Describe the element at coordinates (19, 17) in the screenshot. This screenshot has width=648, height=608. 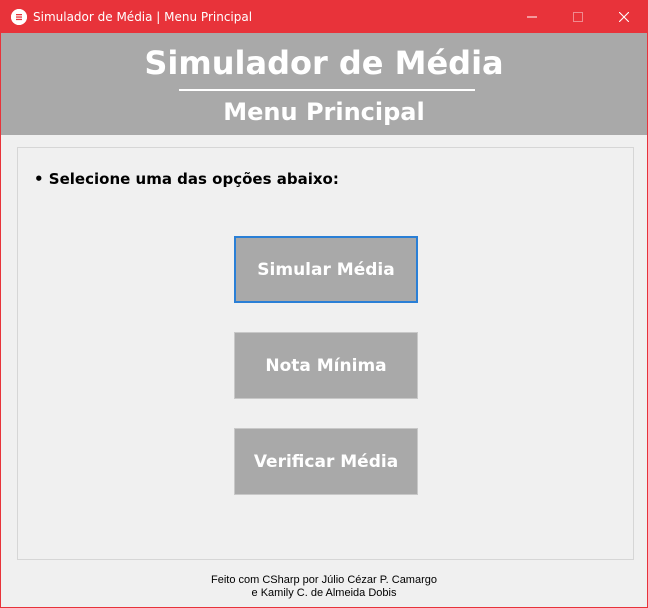
I see `list-icon` at that location.